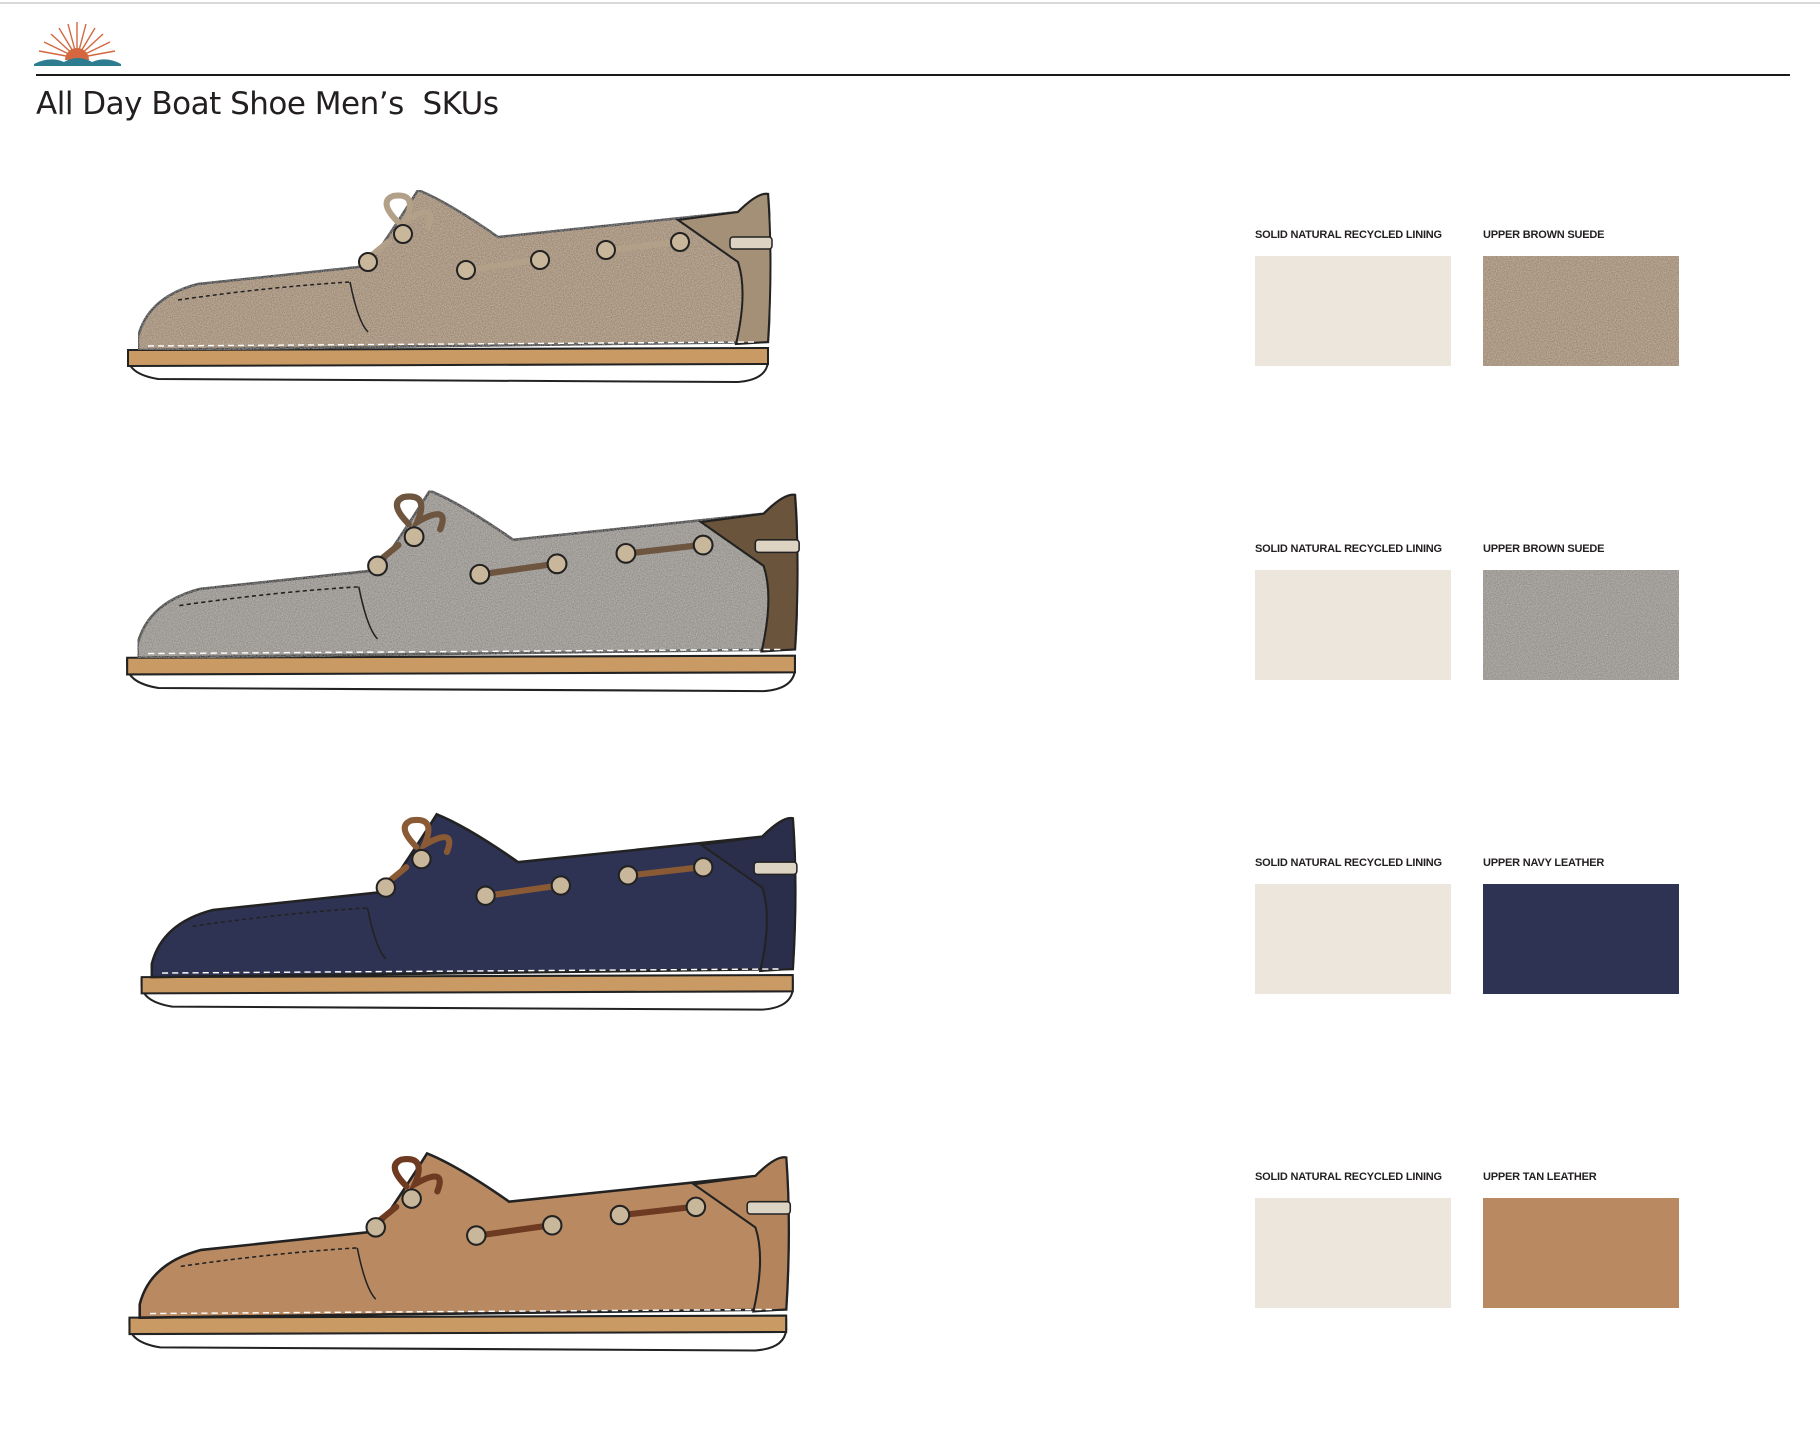 The image size is (1820, 1444). What do you see at coordinates (77, 44) in the screenshot?
I see `sunrise-logo-icon` at bounding box center [77, 44].